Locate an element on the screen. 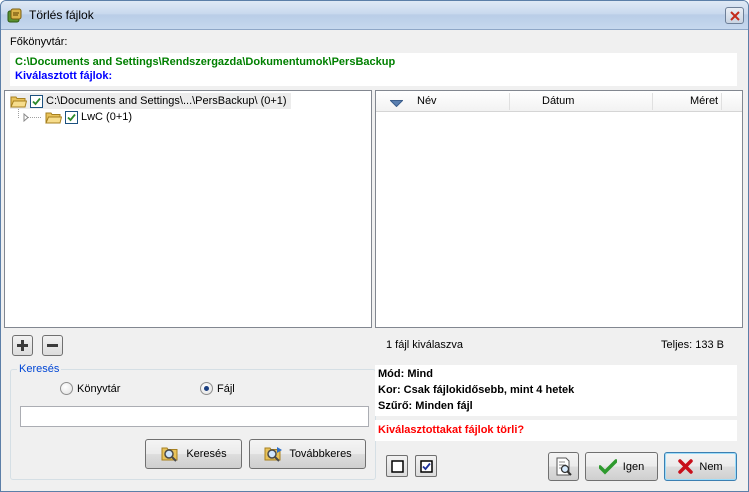 Image resolution: width=749 pixels, height=492 pixels. no-button-label: Nem is located at coordinates (711, 466).